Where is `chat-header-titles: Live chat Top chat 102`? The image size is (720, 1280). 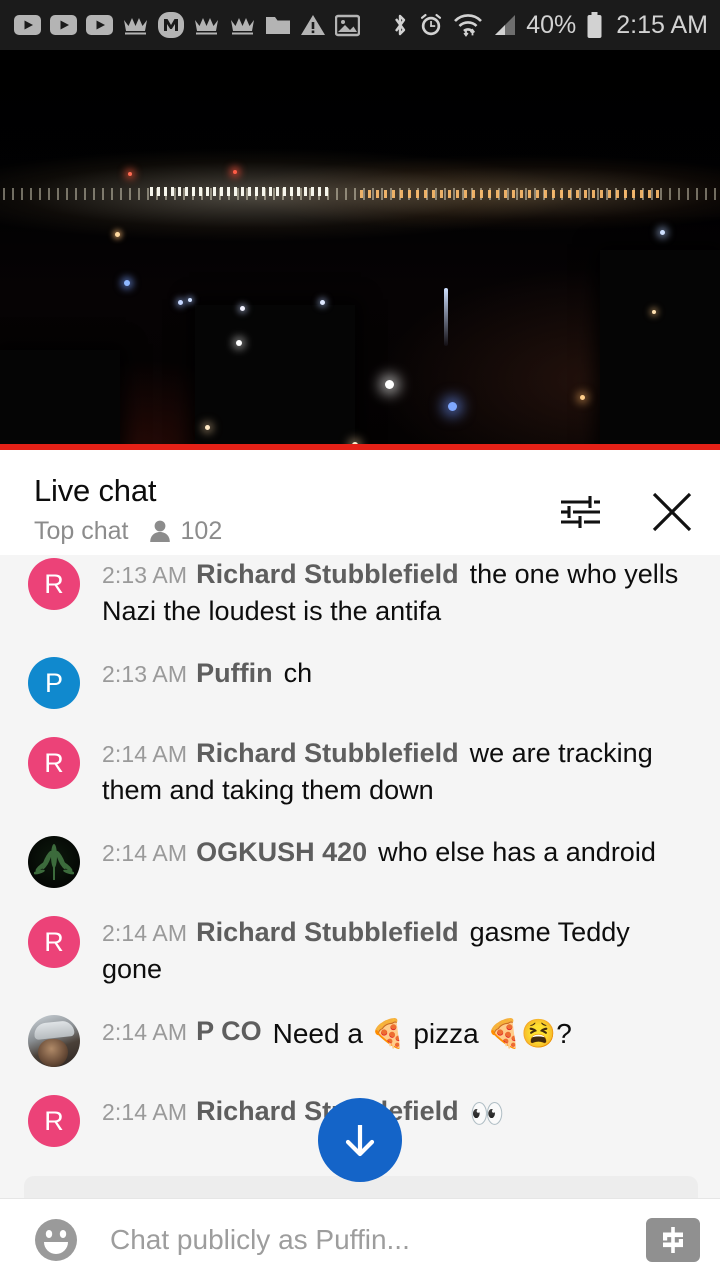
chat-header-titles: Live chat Top chat 102 is located at coordinates (128, 508).